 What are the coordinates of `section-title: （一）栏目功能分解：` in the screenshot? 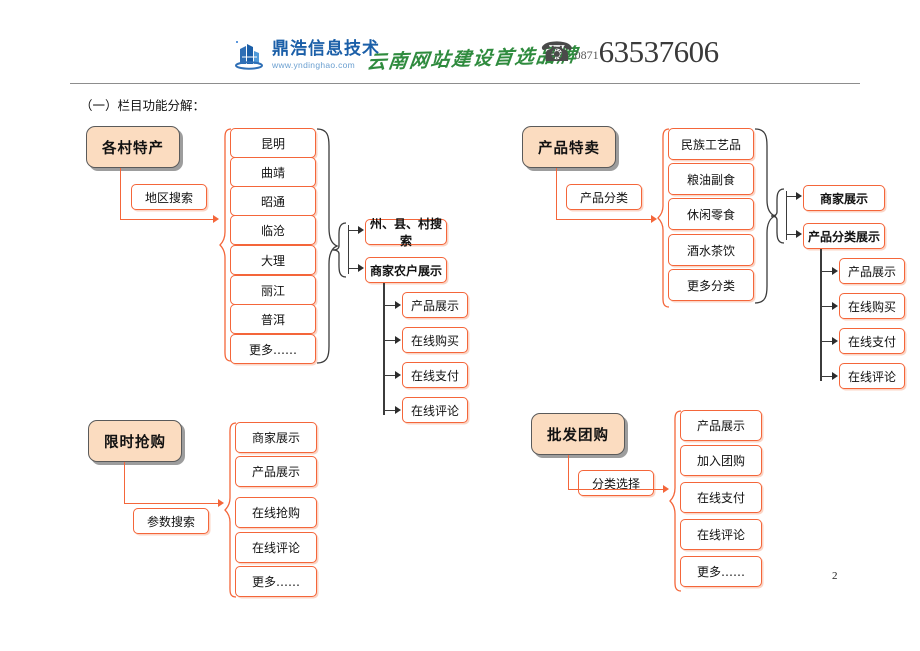 It's located at (143, 105).